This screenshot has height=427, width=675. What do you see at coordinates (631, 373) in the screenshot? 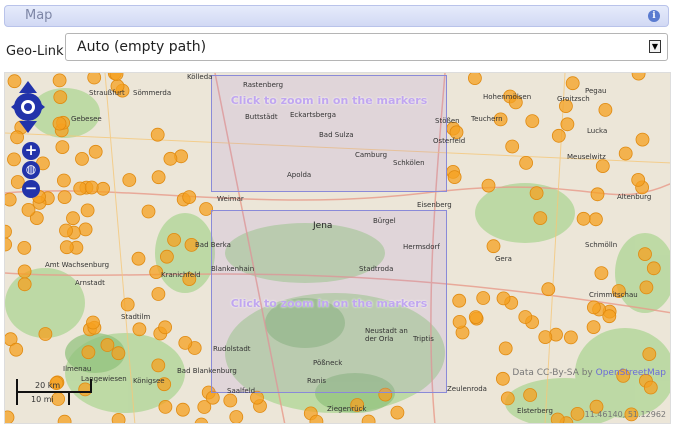
I see `openstreetmap-link: OpenStreetMap` at bounding box center [631, 373].